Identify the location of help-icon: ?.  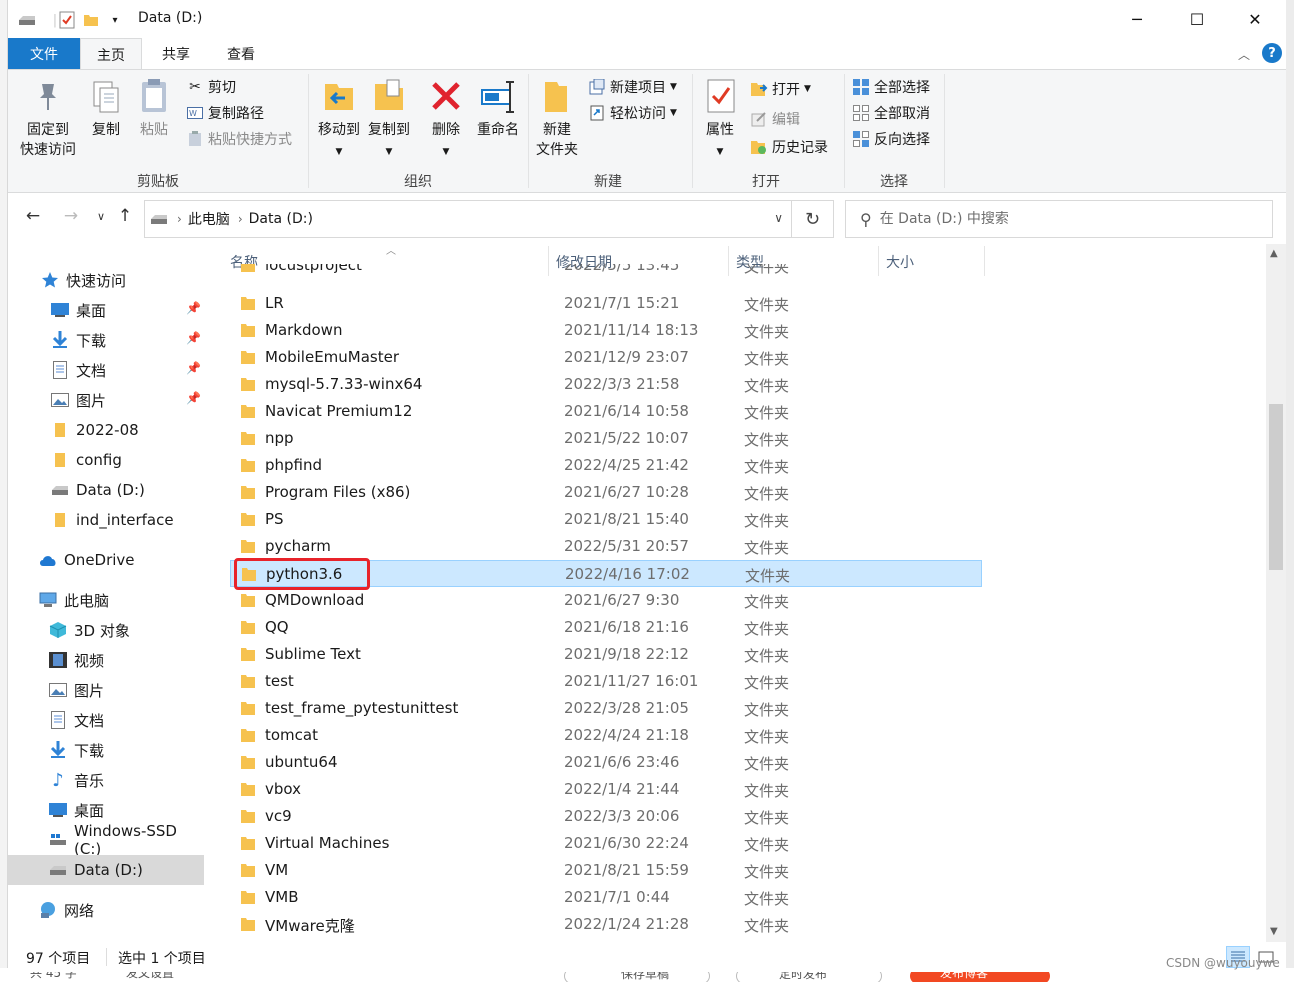
(1272, 53).